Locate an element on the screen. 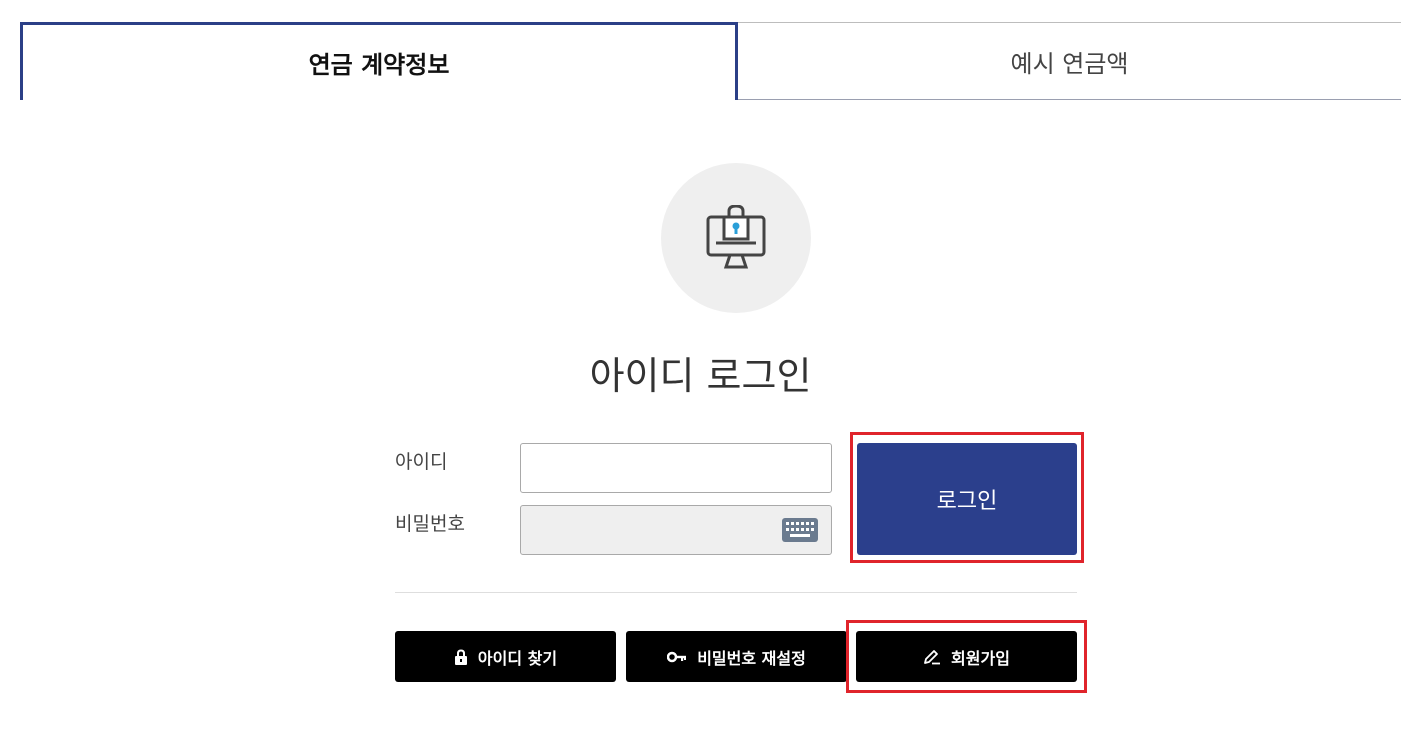 The width and height of the screenshot is (1401, 745). signup-button: 회원가입 is located at coordinates (966, 656).